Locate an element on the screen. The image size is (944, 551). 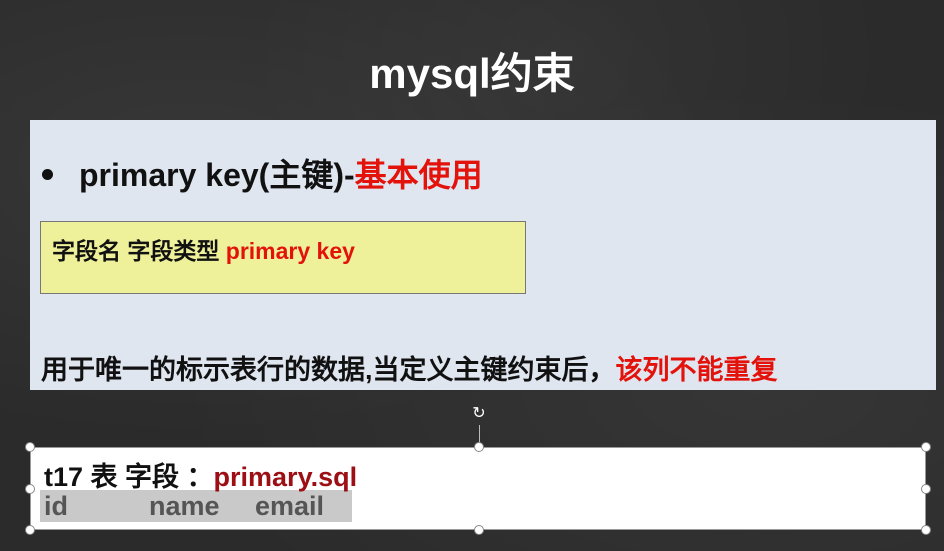
resize-handle-bottom-left is located at coordinates (30, 530).